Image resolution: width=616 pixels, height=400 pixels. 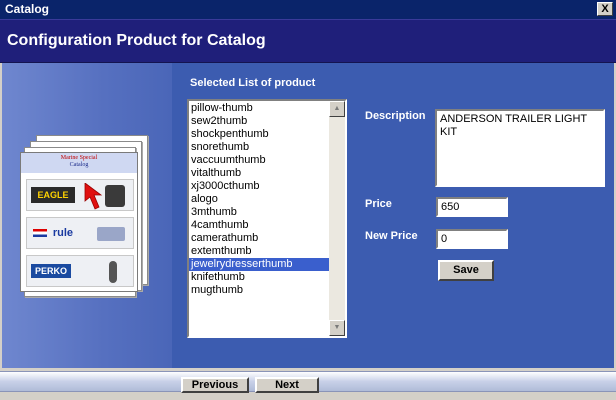 I want to click on product-list-item: camerathumb, so click(x=259, y=238).